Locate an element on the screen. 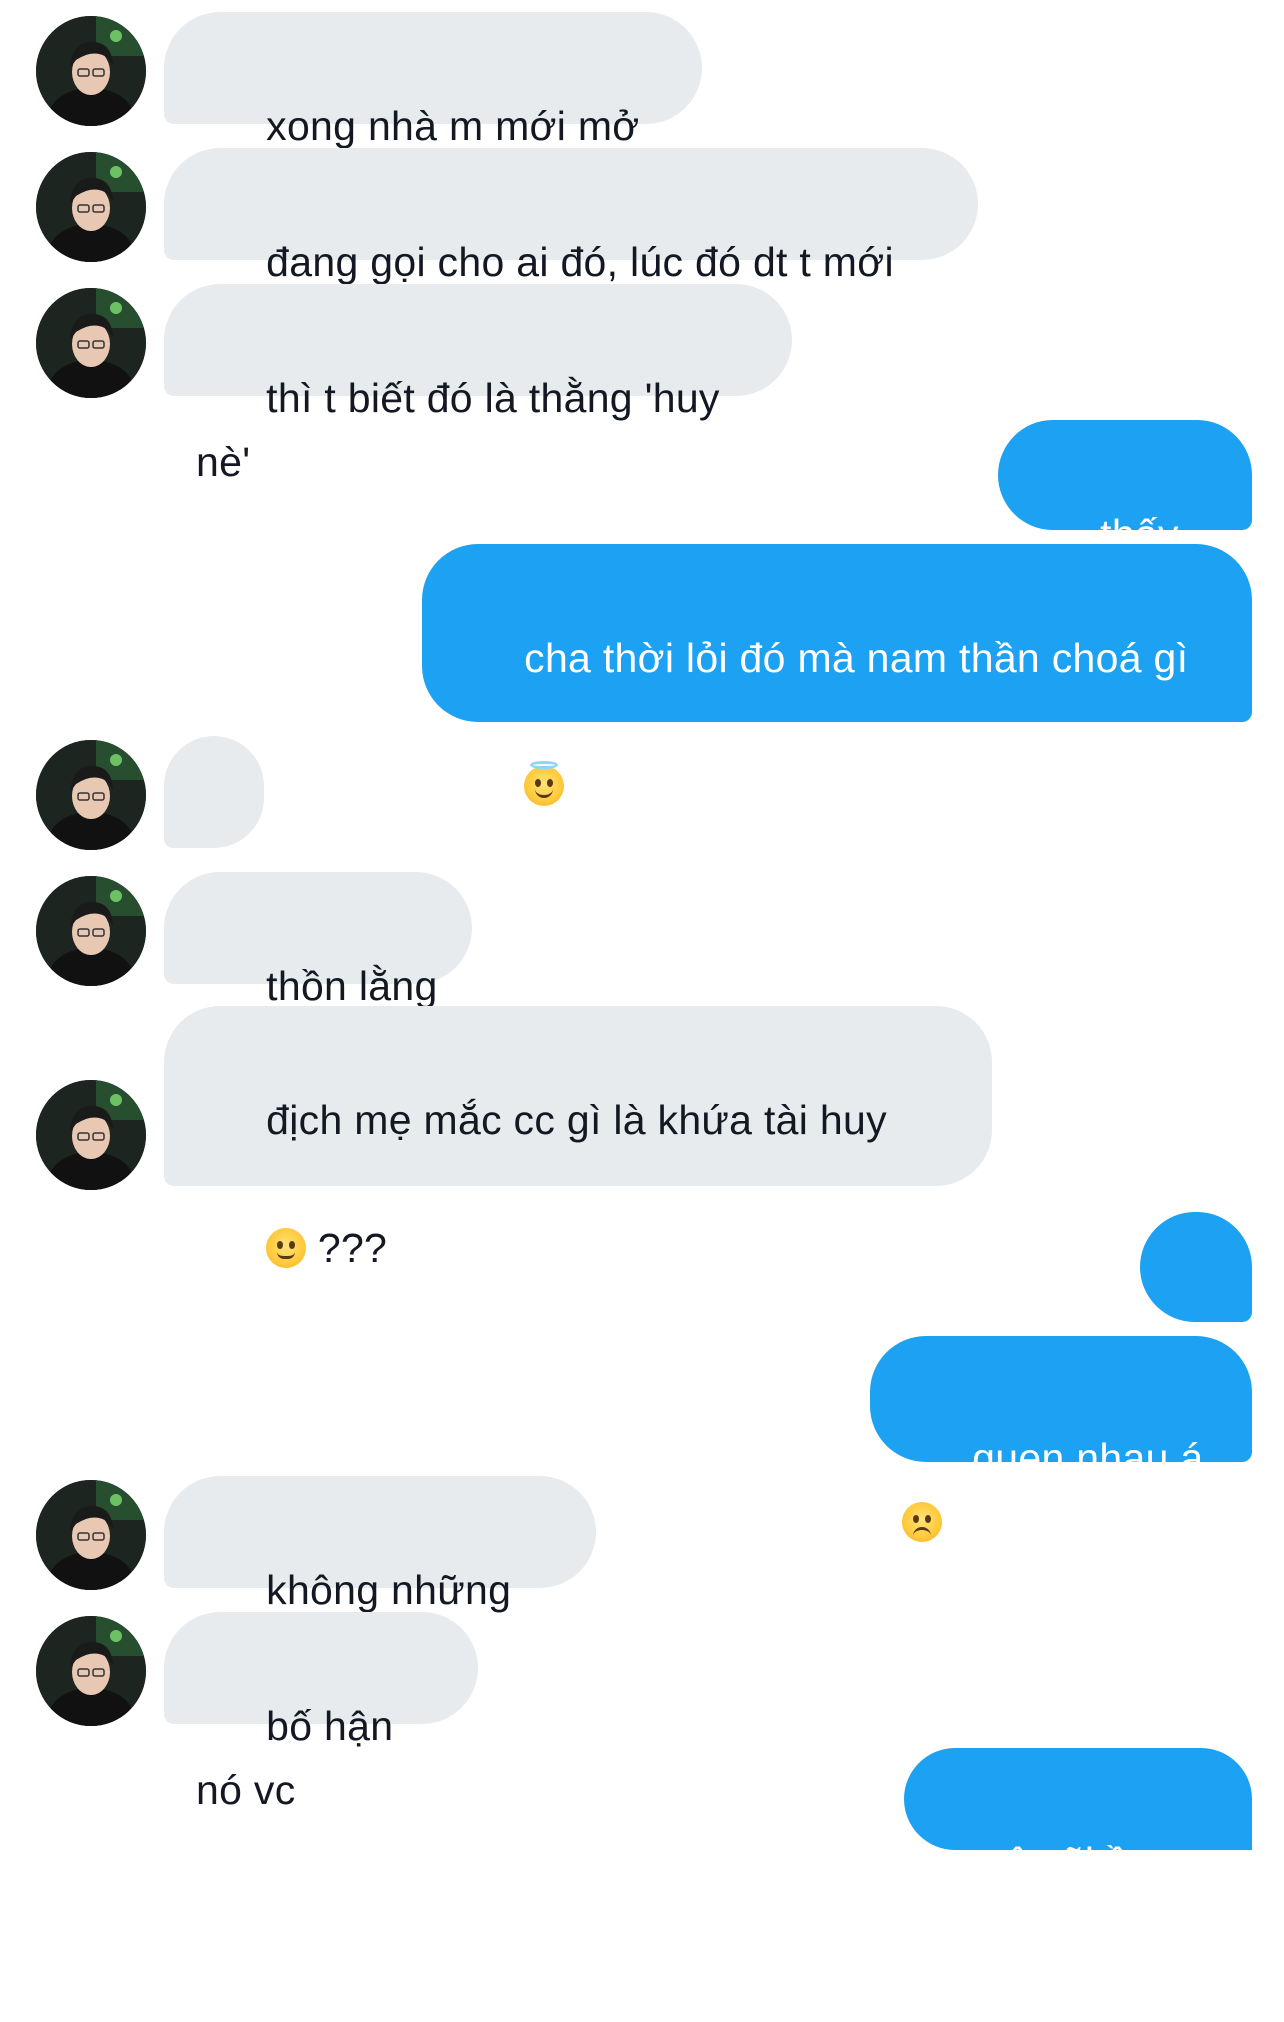 This screenshot has width=1284, height=2022. message-bubble: thồn lằng đó is located at coordinates (318, 972).